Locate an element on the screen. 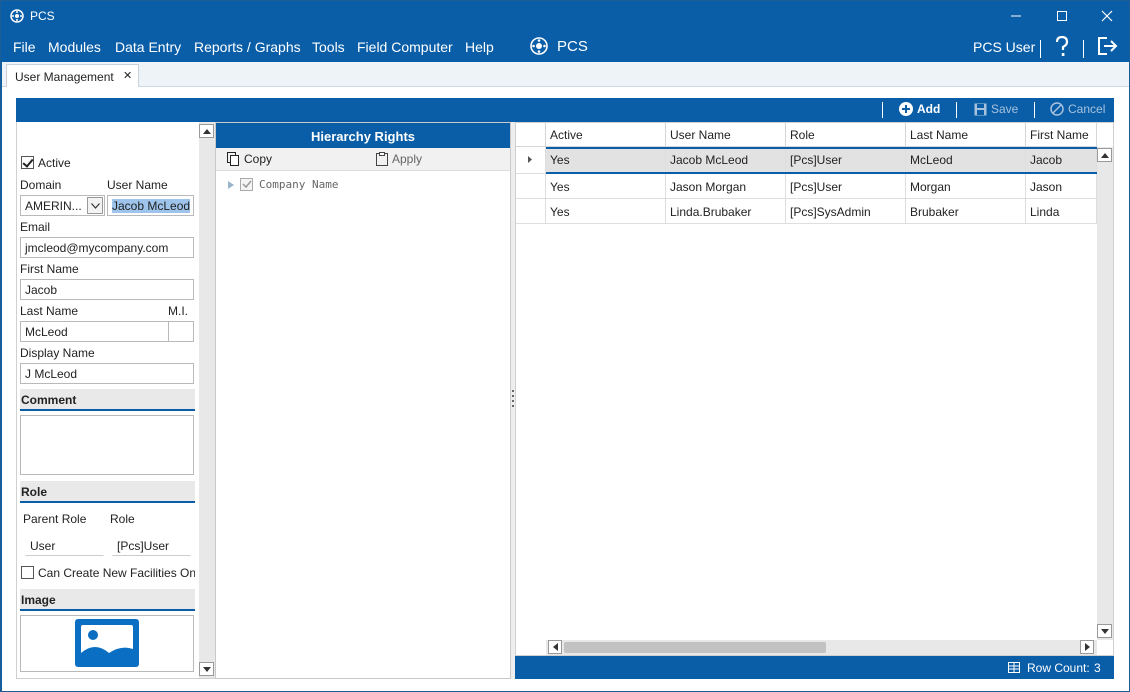 The width and height of the screenshot is (1130, 692). scroll-thumb is located at coordinates (695, 647).